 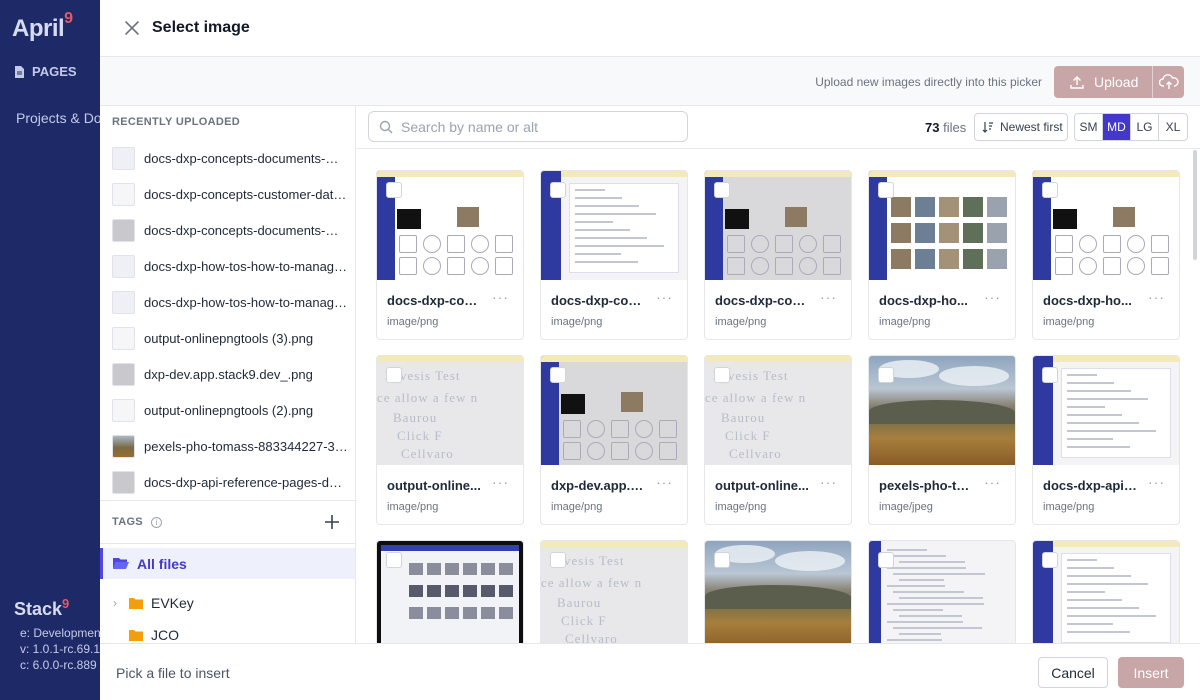 I want to click on cloud-upload-button, so click(x=1168, y=82).